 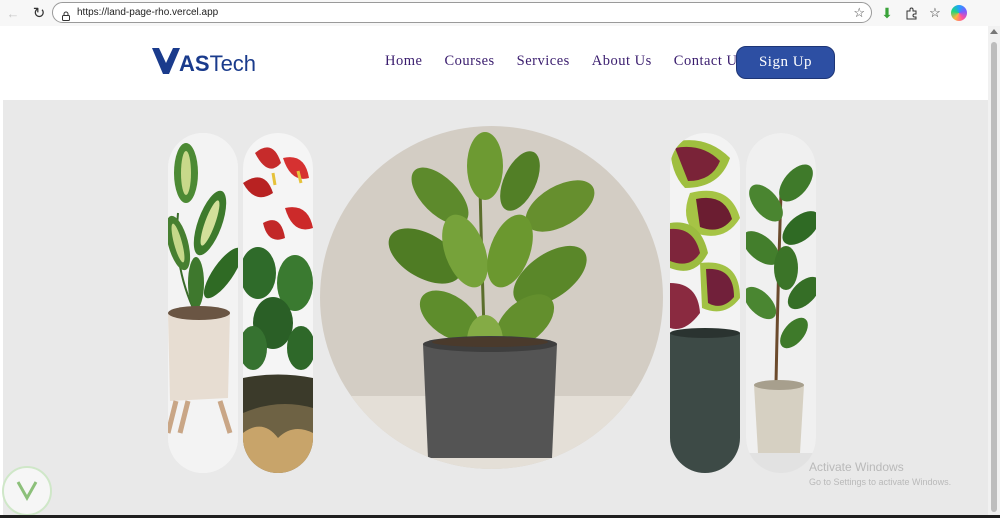 What do you see at coordinates (203, 303) in the screenshot?
I see `plant-image-dieffenbachia` at bounding box center [203, 303].